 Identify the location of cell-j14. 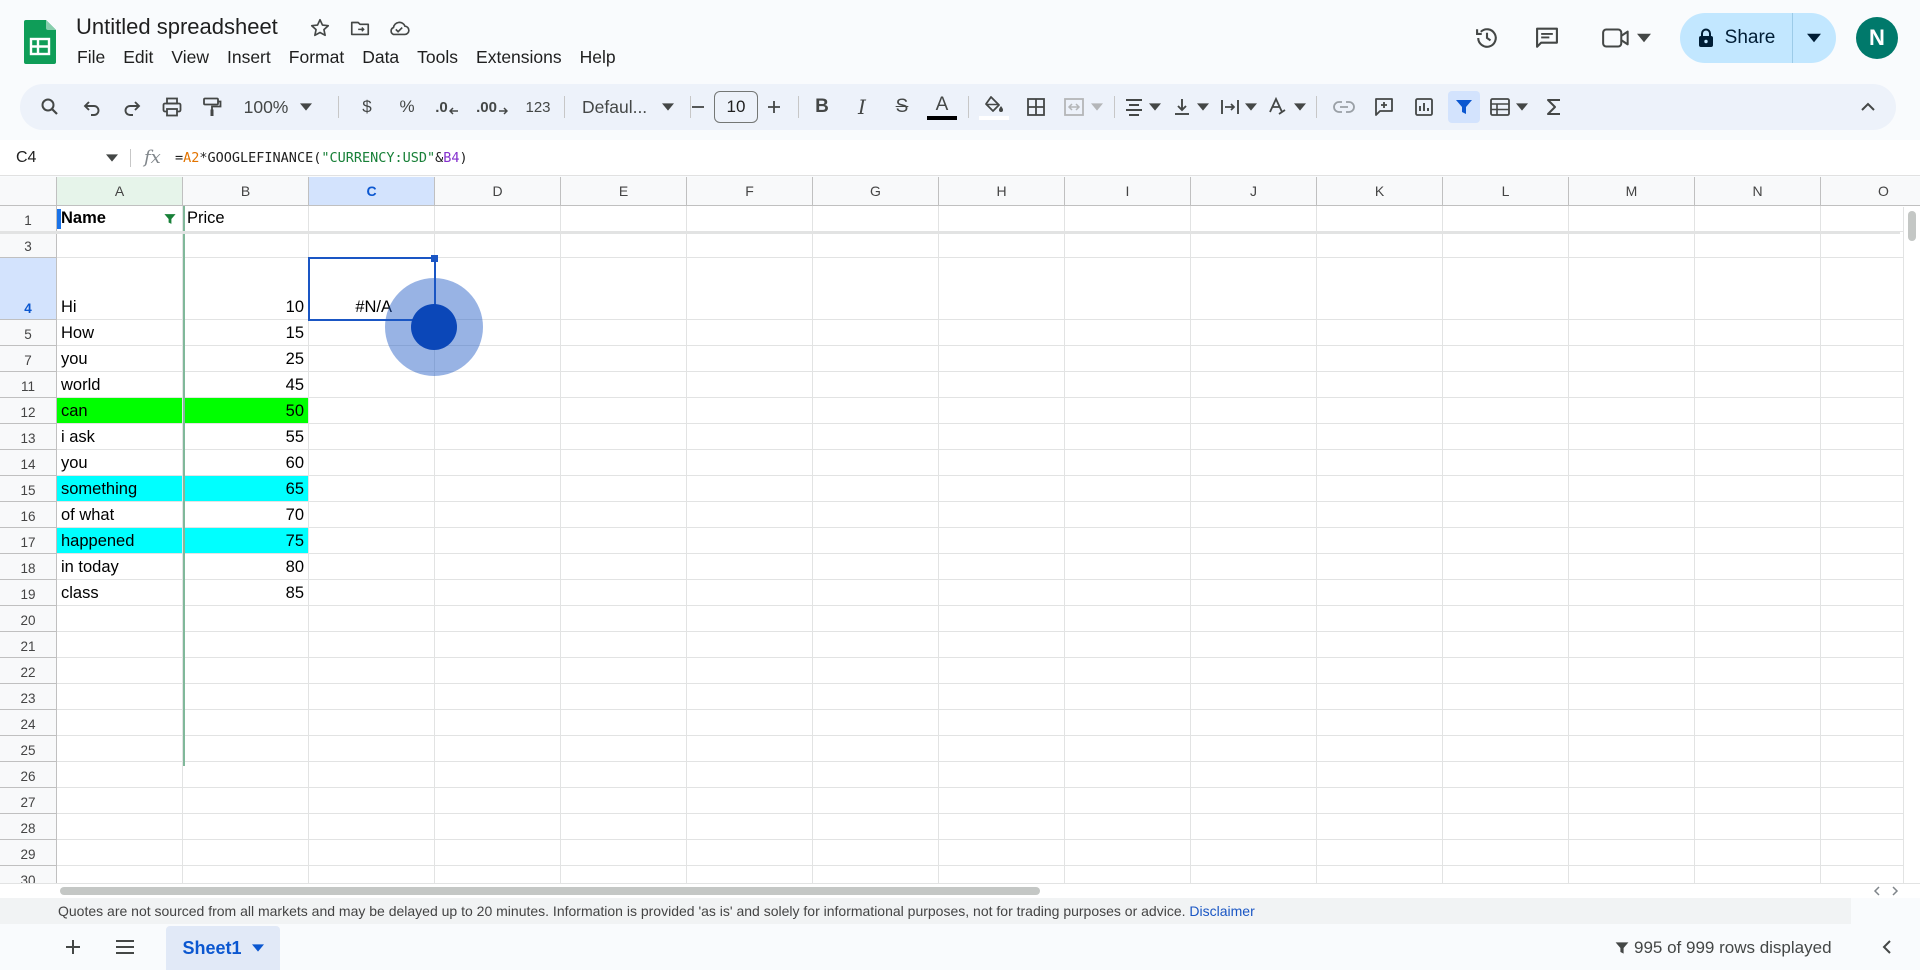
(1254, 463).